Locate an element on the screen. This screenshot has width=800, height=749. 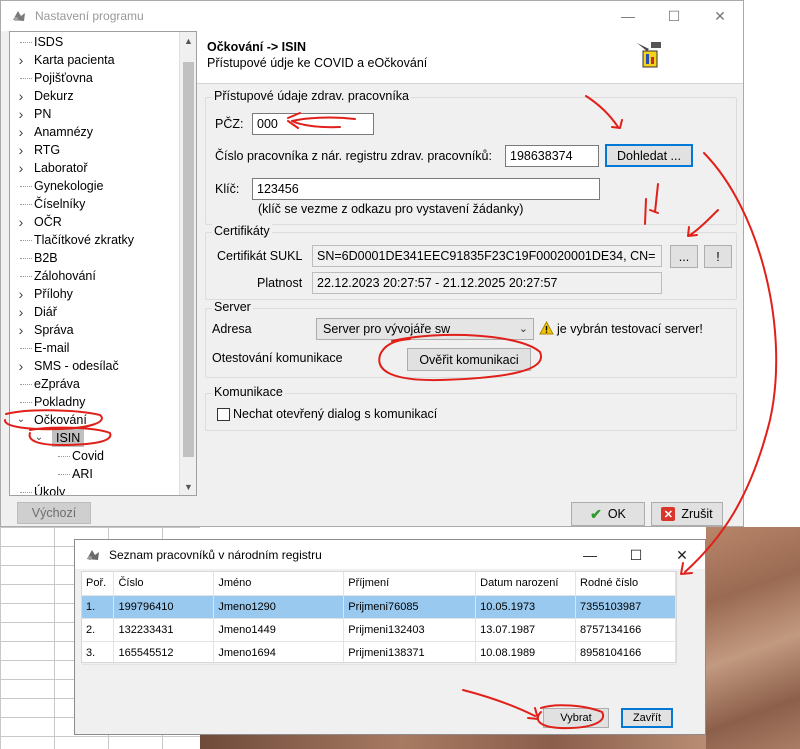
table-cell-number: 199796410 is located at coordinates (164, 607).